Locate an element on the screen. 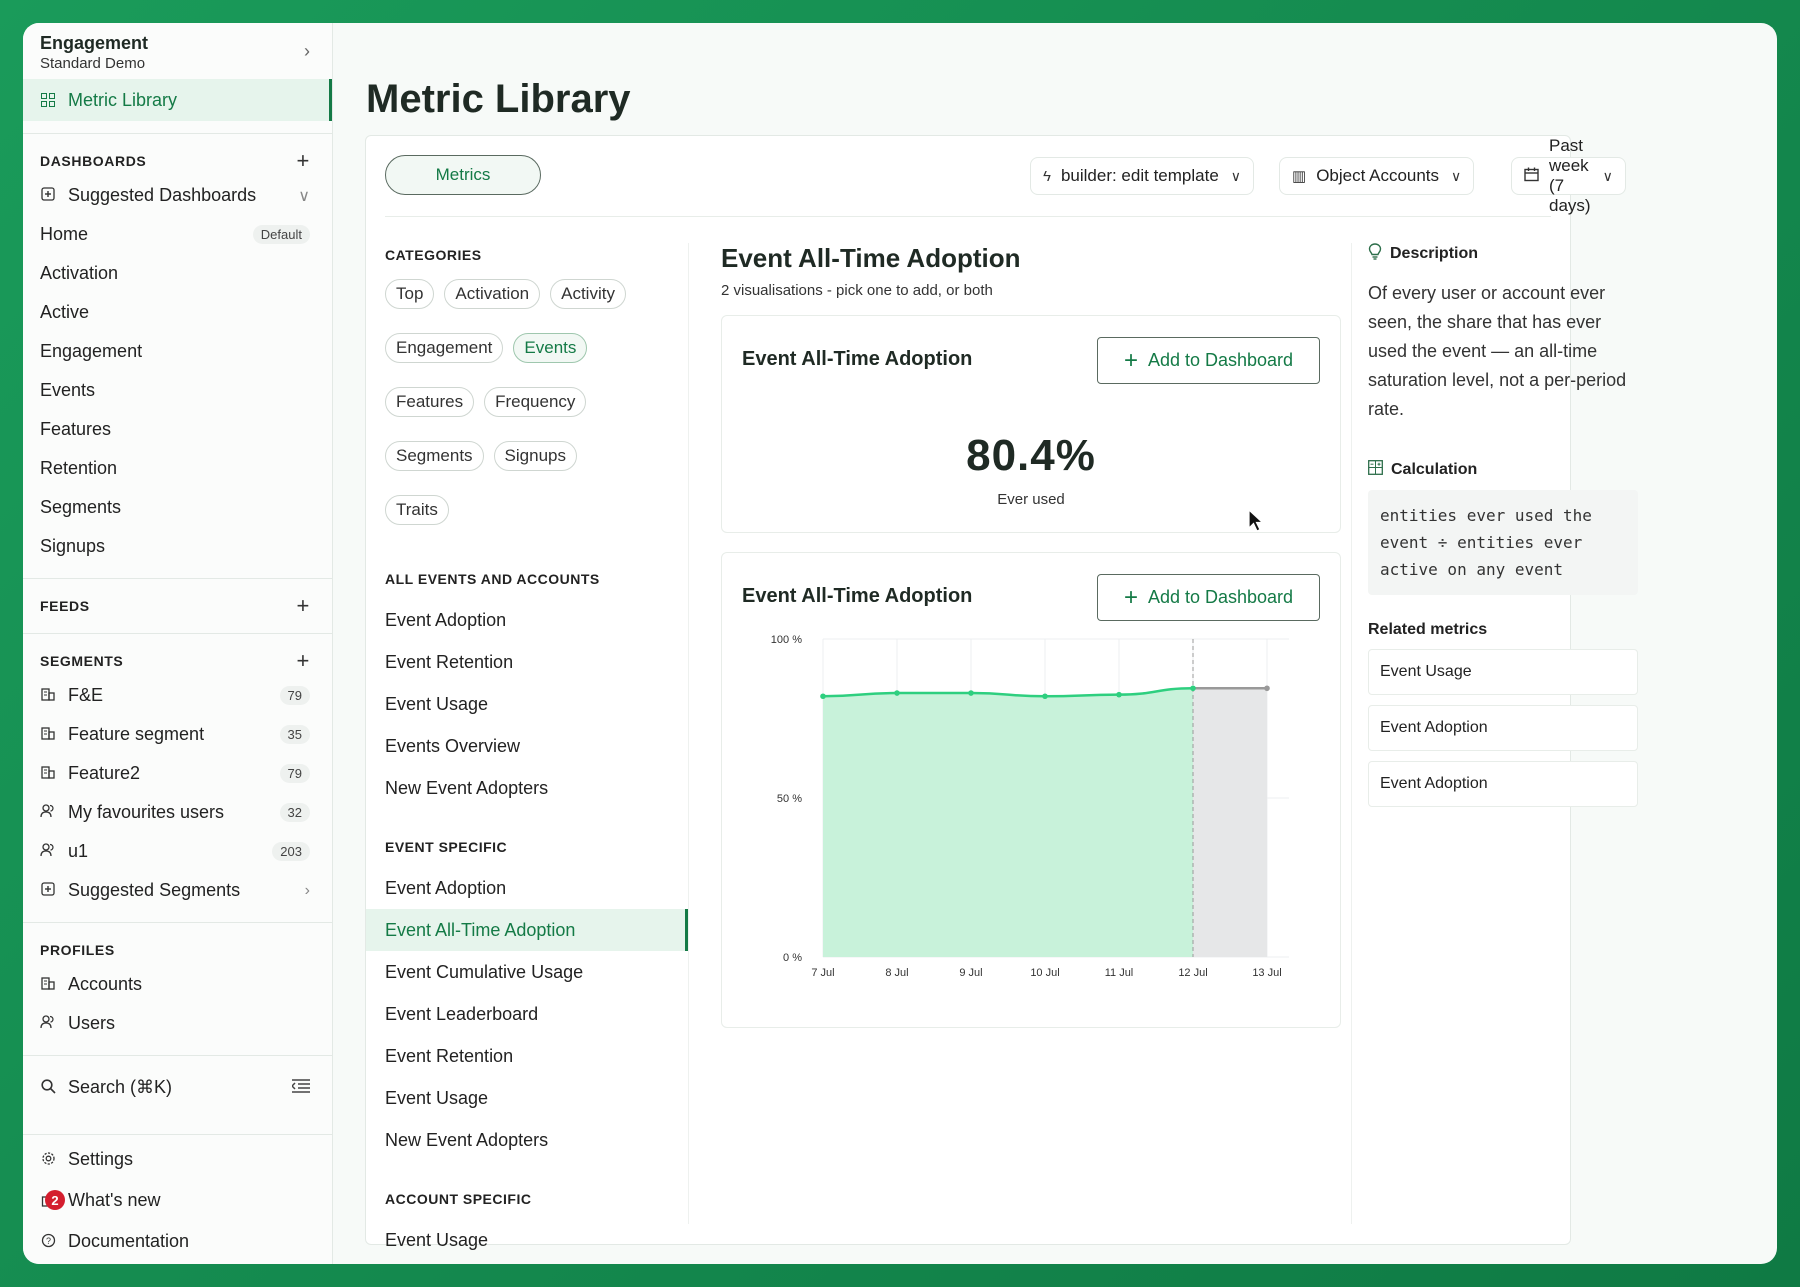 This screenshot has height=1287, width=1800. y-tick-label: 0 % is located at coordinates (792, 958).